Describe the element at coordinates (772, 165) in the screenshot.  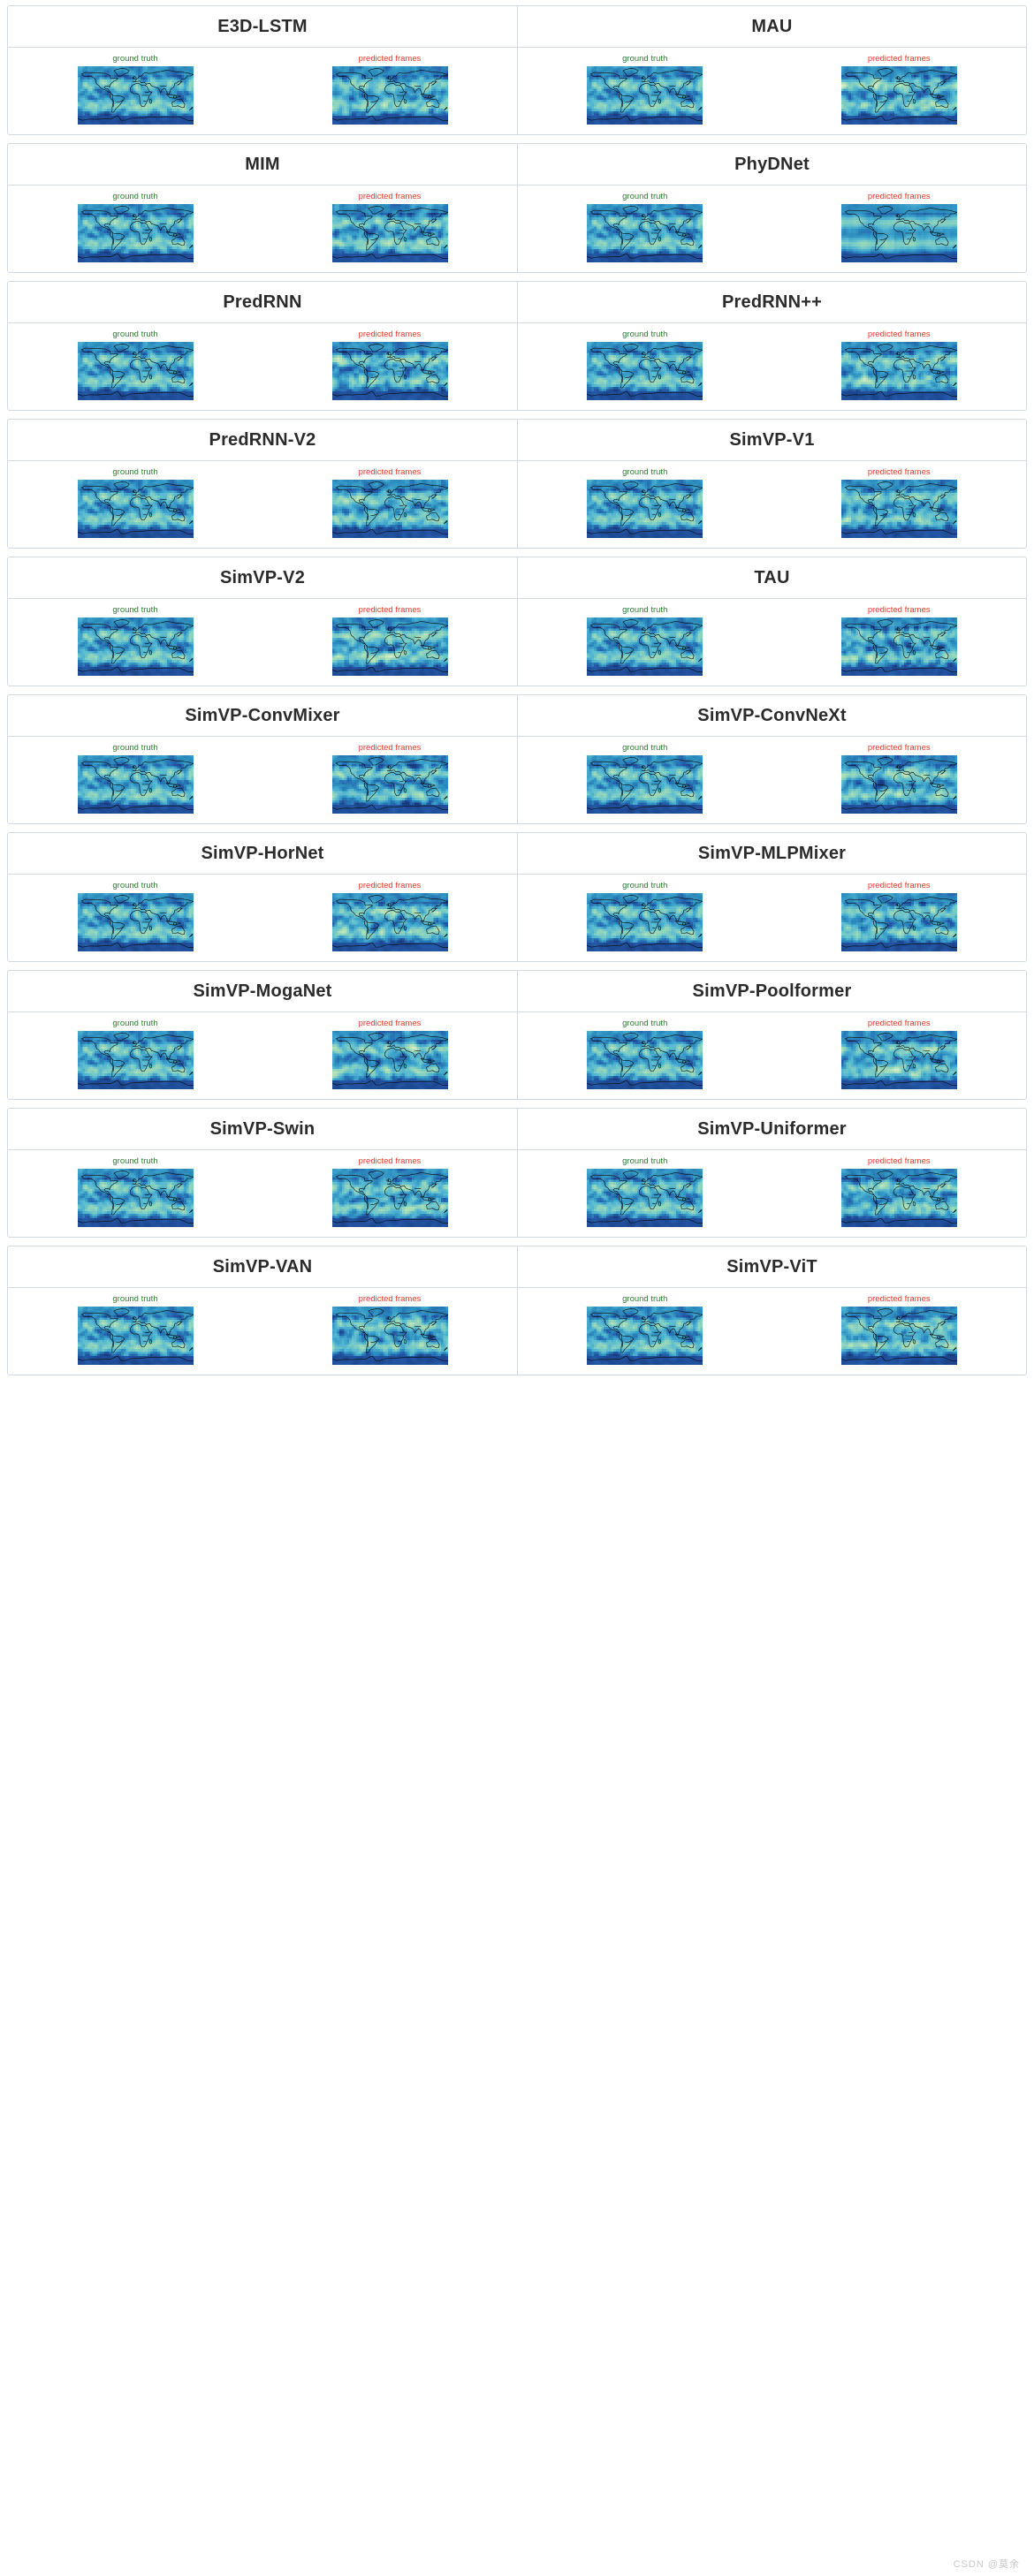
I see `panel-title: PhyDNet` at that location.